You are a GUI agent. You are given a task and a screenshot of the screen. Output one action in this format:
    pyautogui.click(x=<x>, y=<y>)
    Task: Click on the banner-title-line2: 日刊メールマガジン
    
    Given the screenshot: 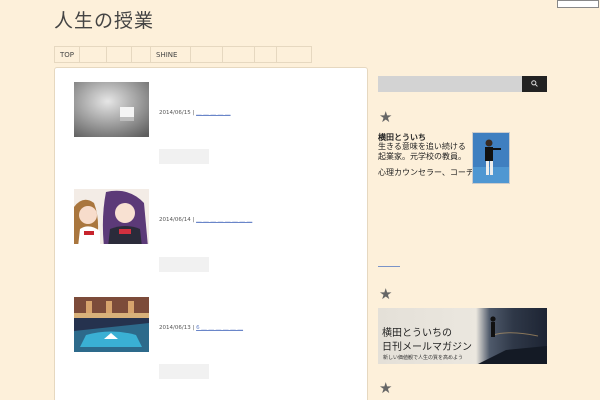 What is the action you would take?
    pyautogui.click(x=427, y=347)
    